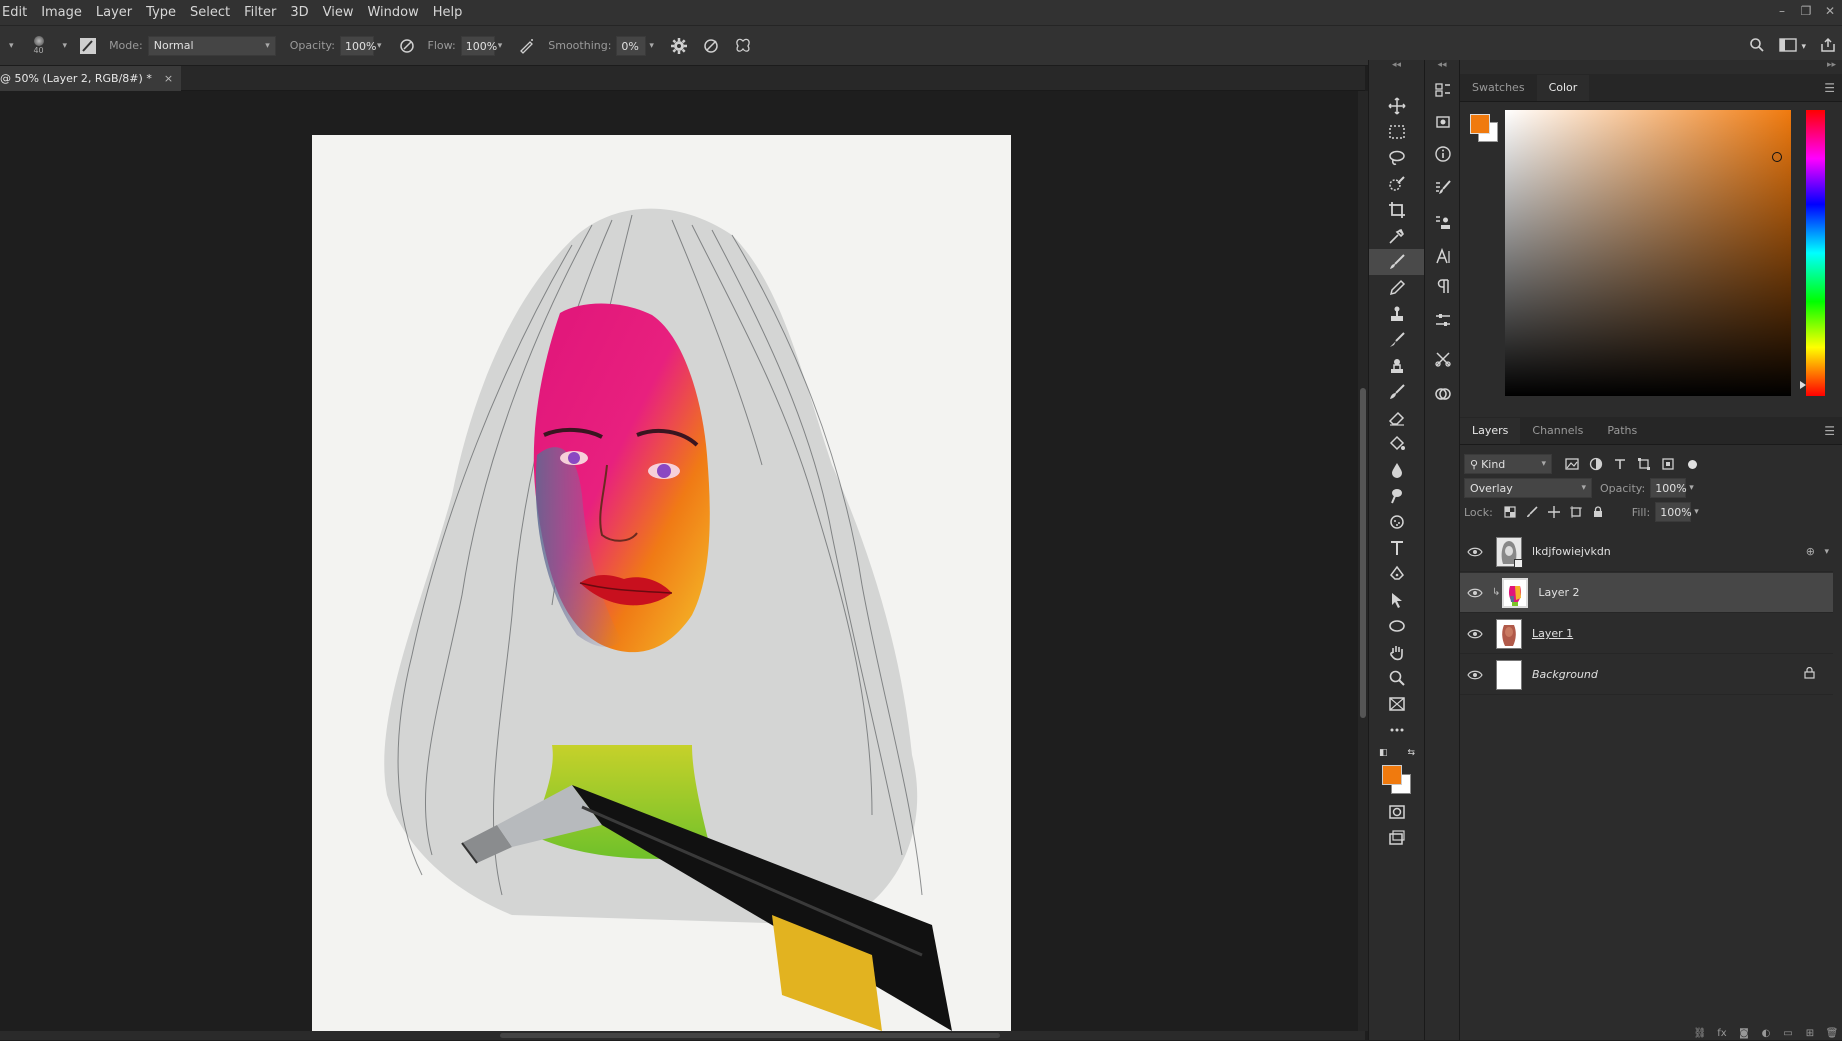 The height and width of the screenshot is (1041, 1842). Describe the element at coordinates (1810, 551) in the screenshot. I see `layer-effects-icon: ⊕` at that location.